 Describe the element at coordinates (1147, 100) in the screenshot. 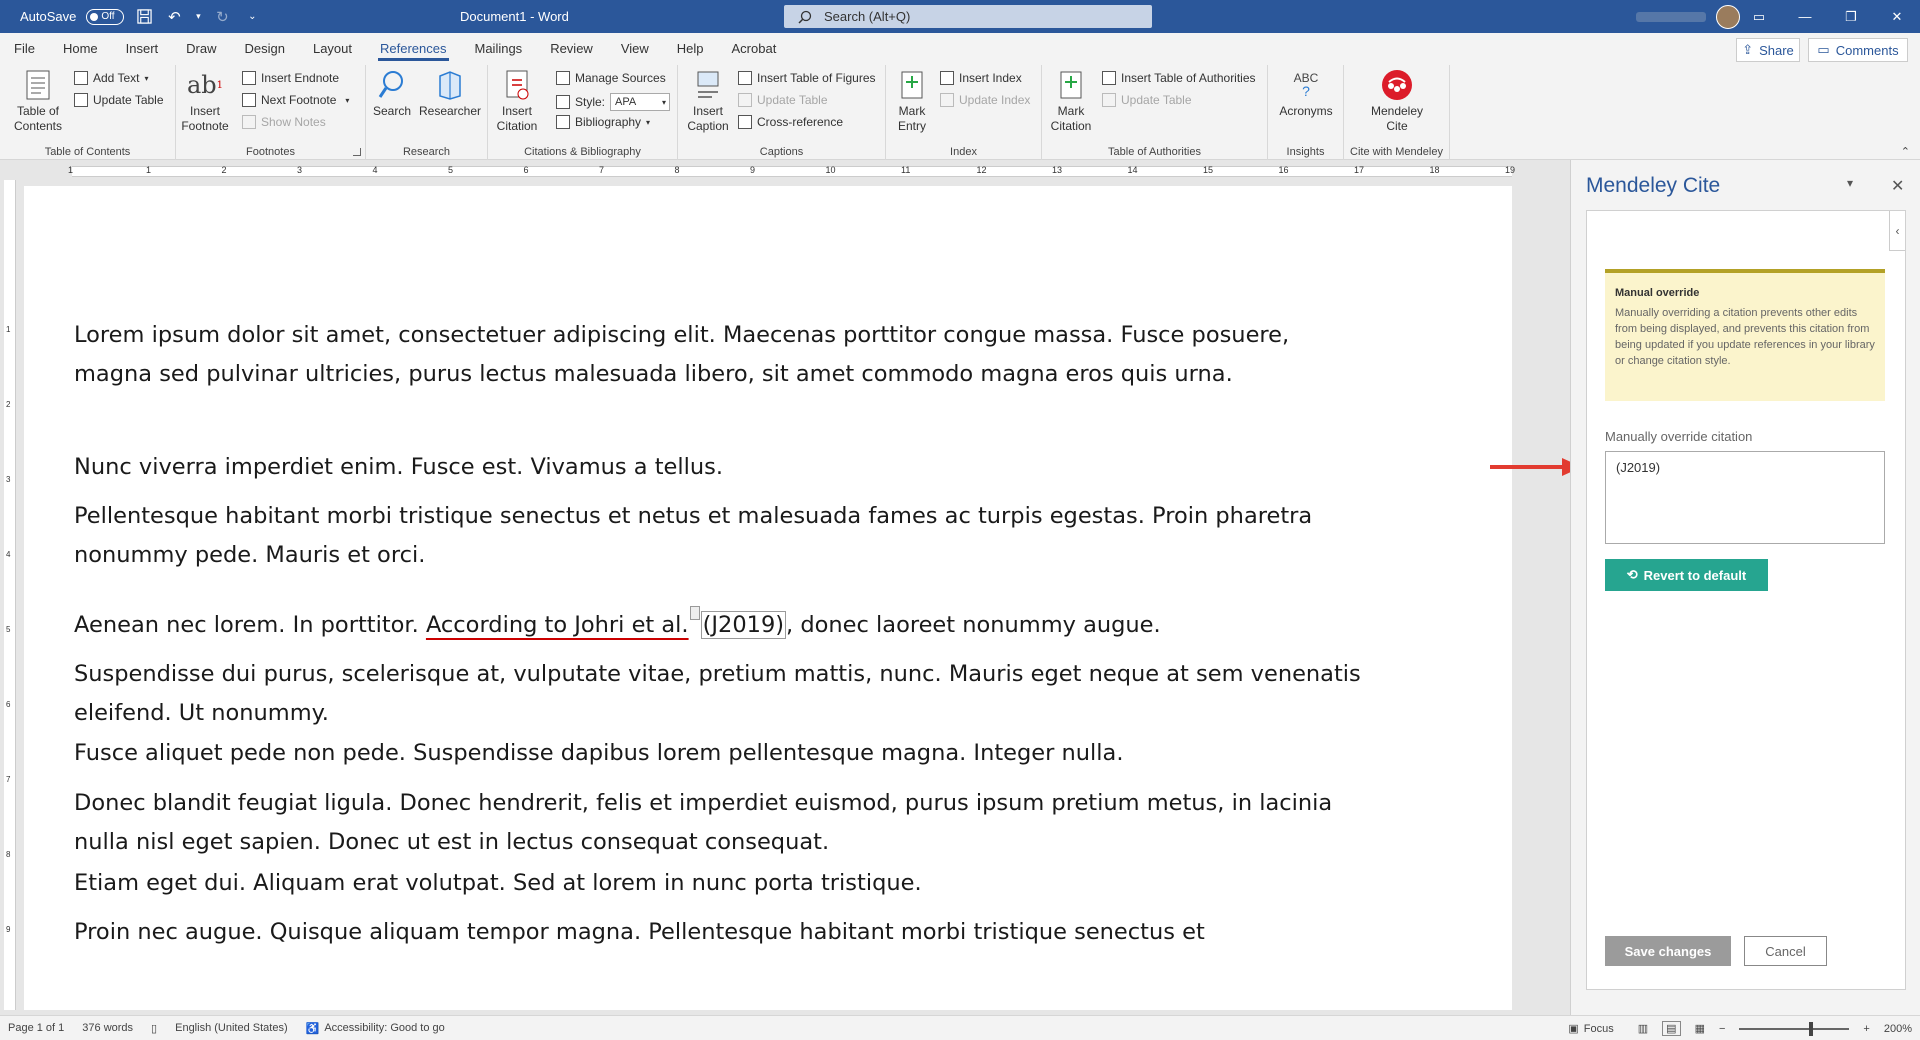

I see `update-toa-button: Update Table` at that location.